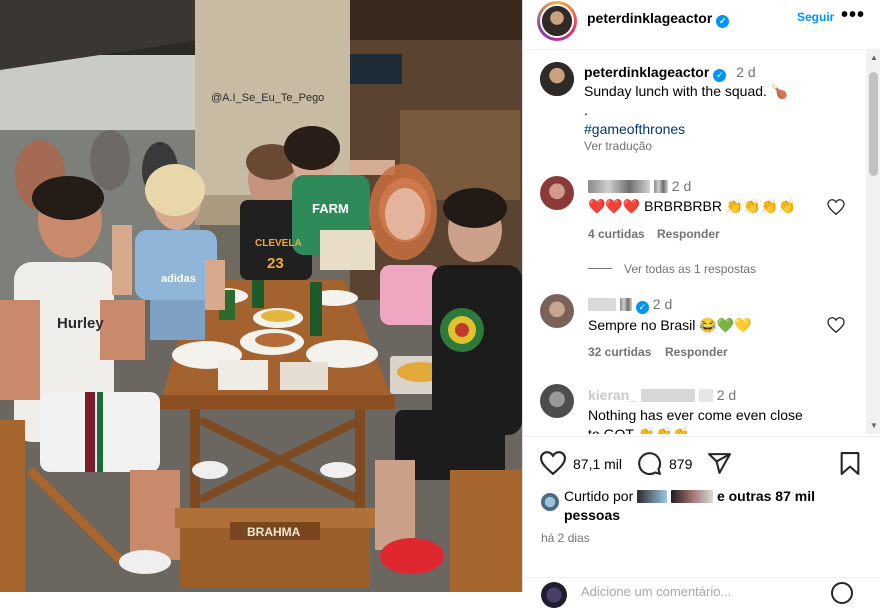 The image size is (880, 608). I want to click on view-replies-link: Ver todas as 1 respostas, so click(690, 269).